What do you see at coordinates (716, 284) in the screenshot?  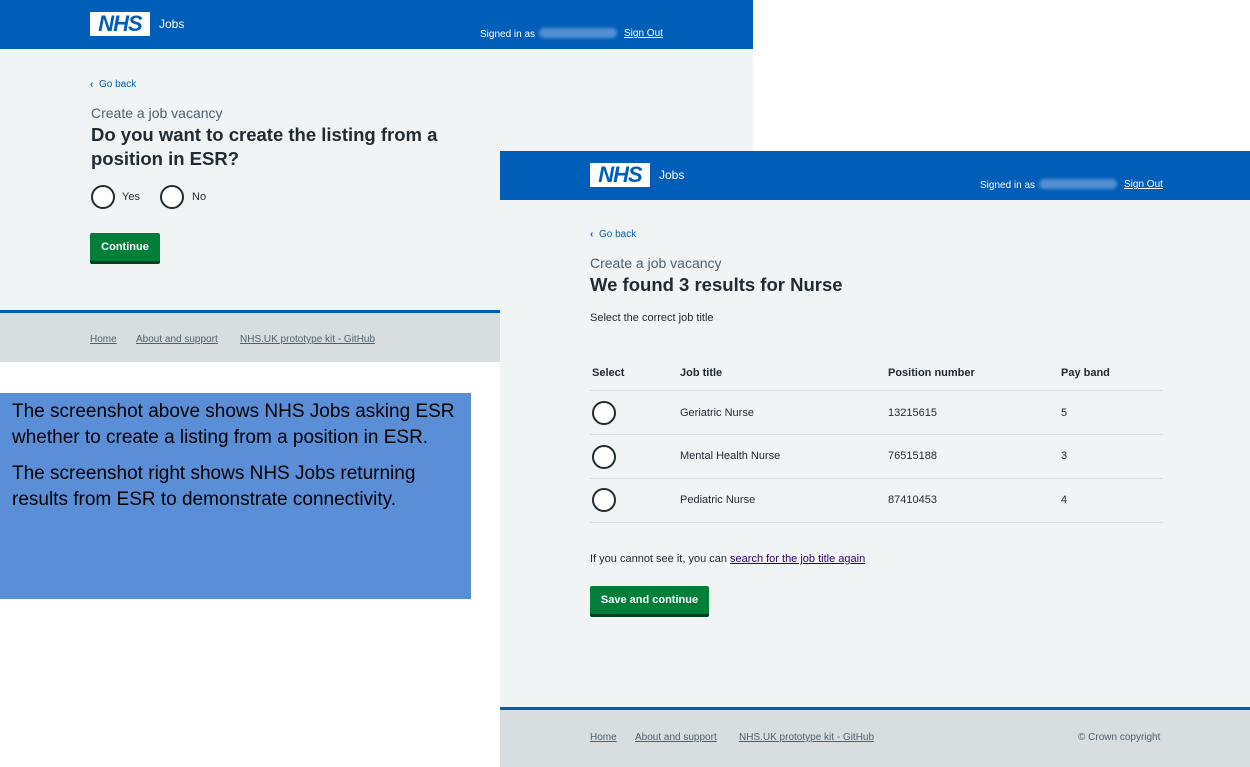 I see `page-title: We found 3 results for Nurse` at bounding box center [716, 284].